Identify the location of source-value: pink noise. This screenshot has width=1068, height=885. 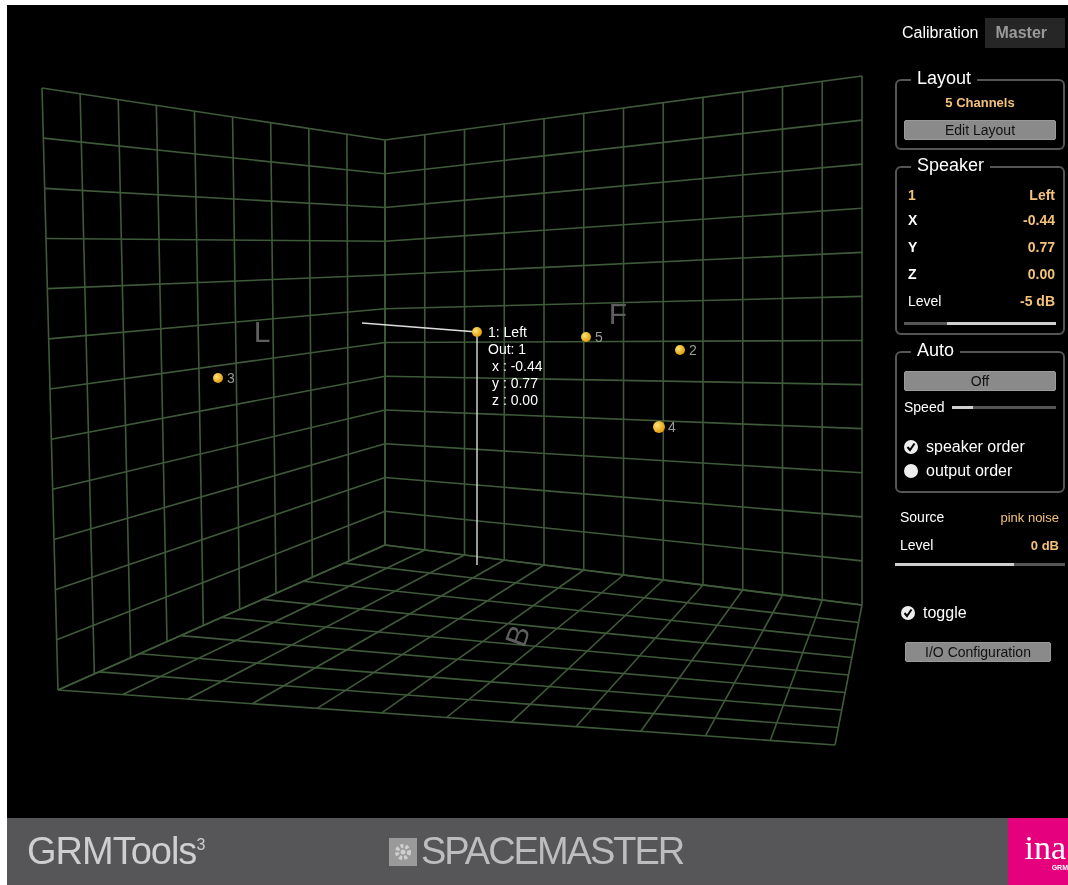
(1029, 517).